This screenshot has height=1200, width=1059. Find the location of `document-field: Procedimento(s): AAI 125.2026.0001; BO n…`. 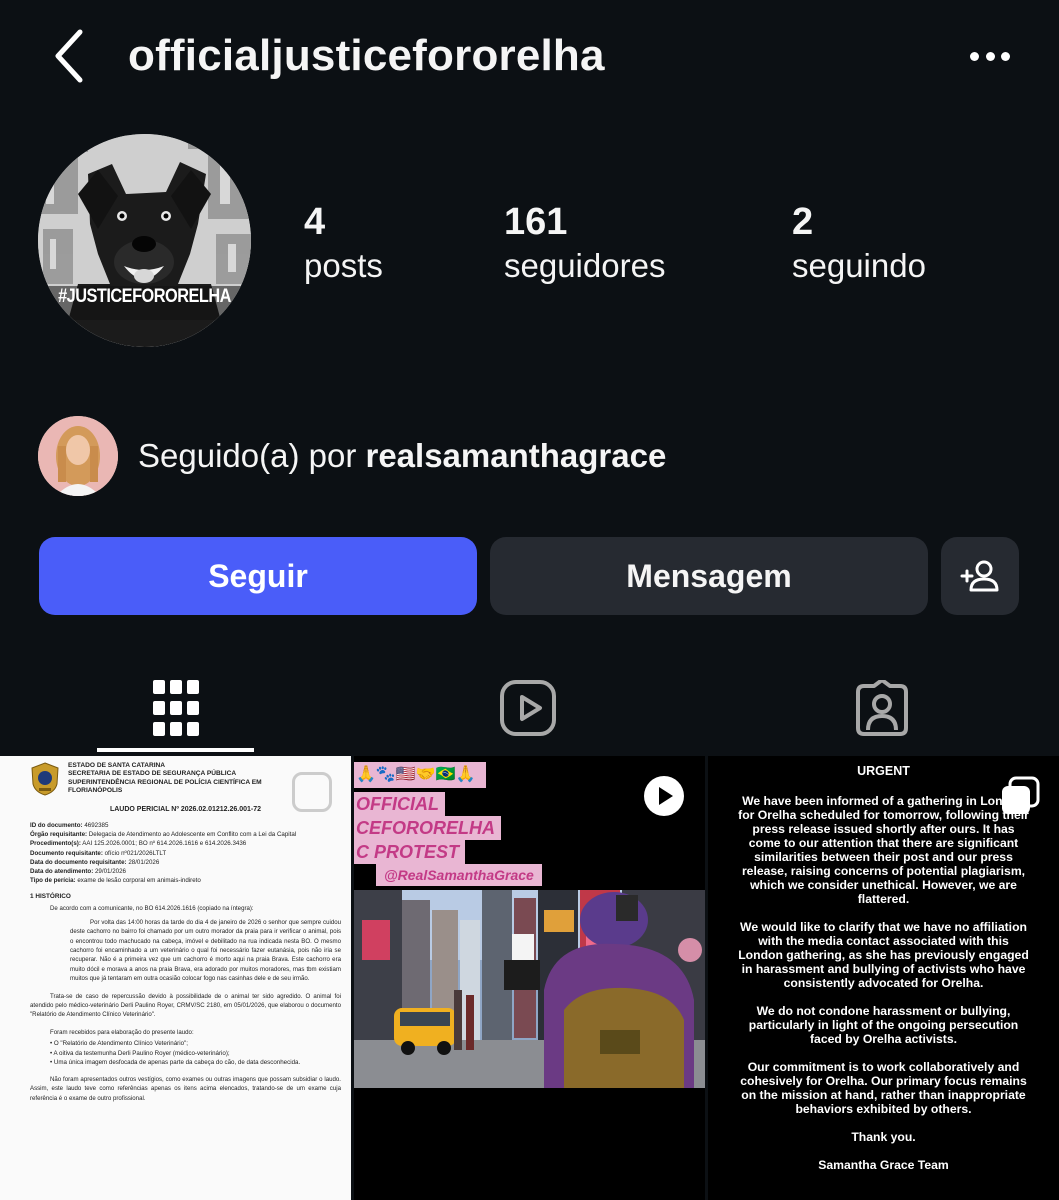

document-field: Procedimento(s): AAI 125.2026.0001; BO n… is located at coordinates (185, 843).